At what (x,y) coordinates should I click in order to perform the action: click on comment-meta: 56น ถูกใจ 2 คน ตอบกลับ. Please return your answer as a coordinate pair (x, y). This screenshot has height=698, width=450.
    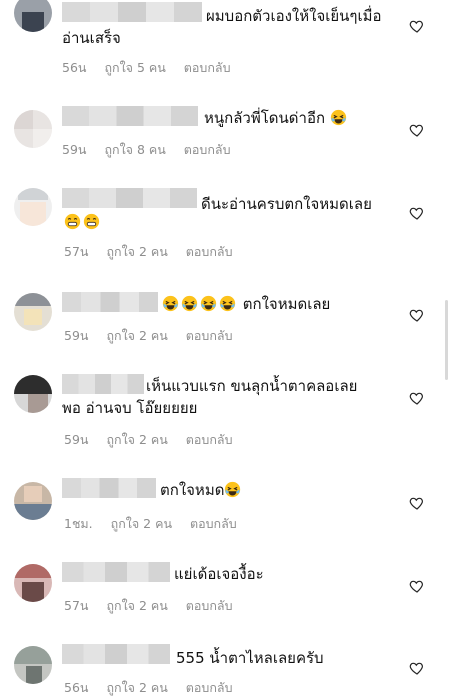
    Looking at the image, I should click on (155, 688).